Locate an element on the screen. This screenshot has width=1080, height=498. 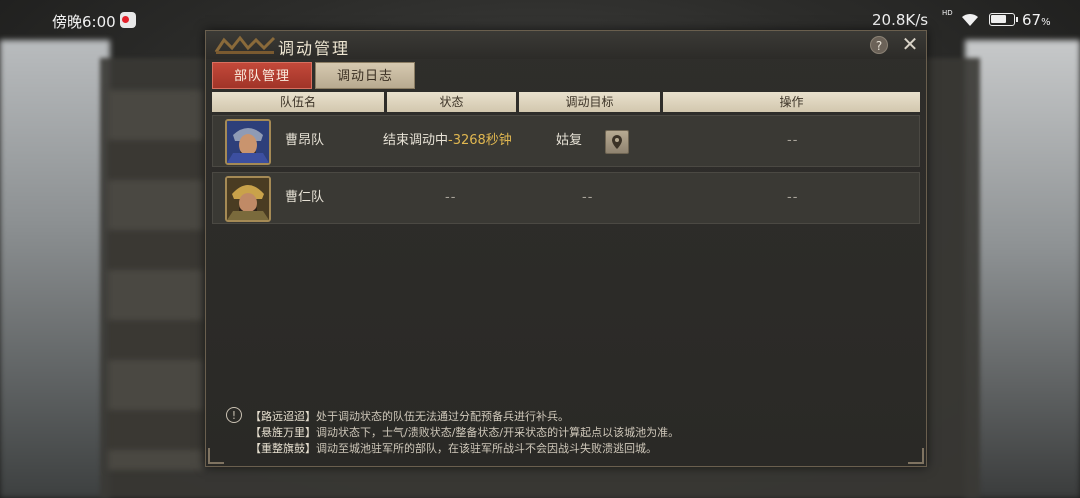
transfer-target: -- is located at coordinates (588, 197).